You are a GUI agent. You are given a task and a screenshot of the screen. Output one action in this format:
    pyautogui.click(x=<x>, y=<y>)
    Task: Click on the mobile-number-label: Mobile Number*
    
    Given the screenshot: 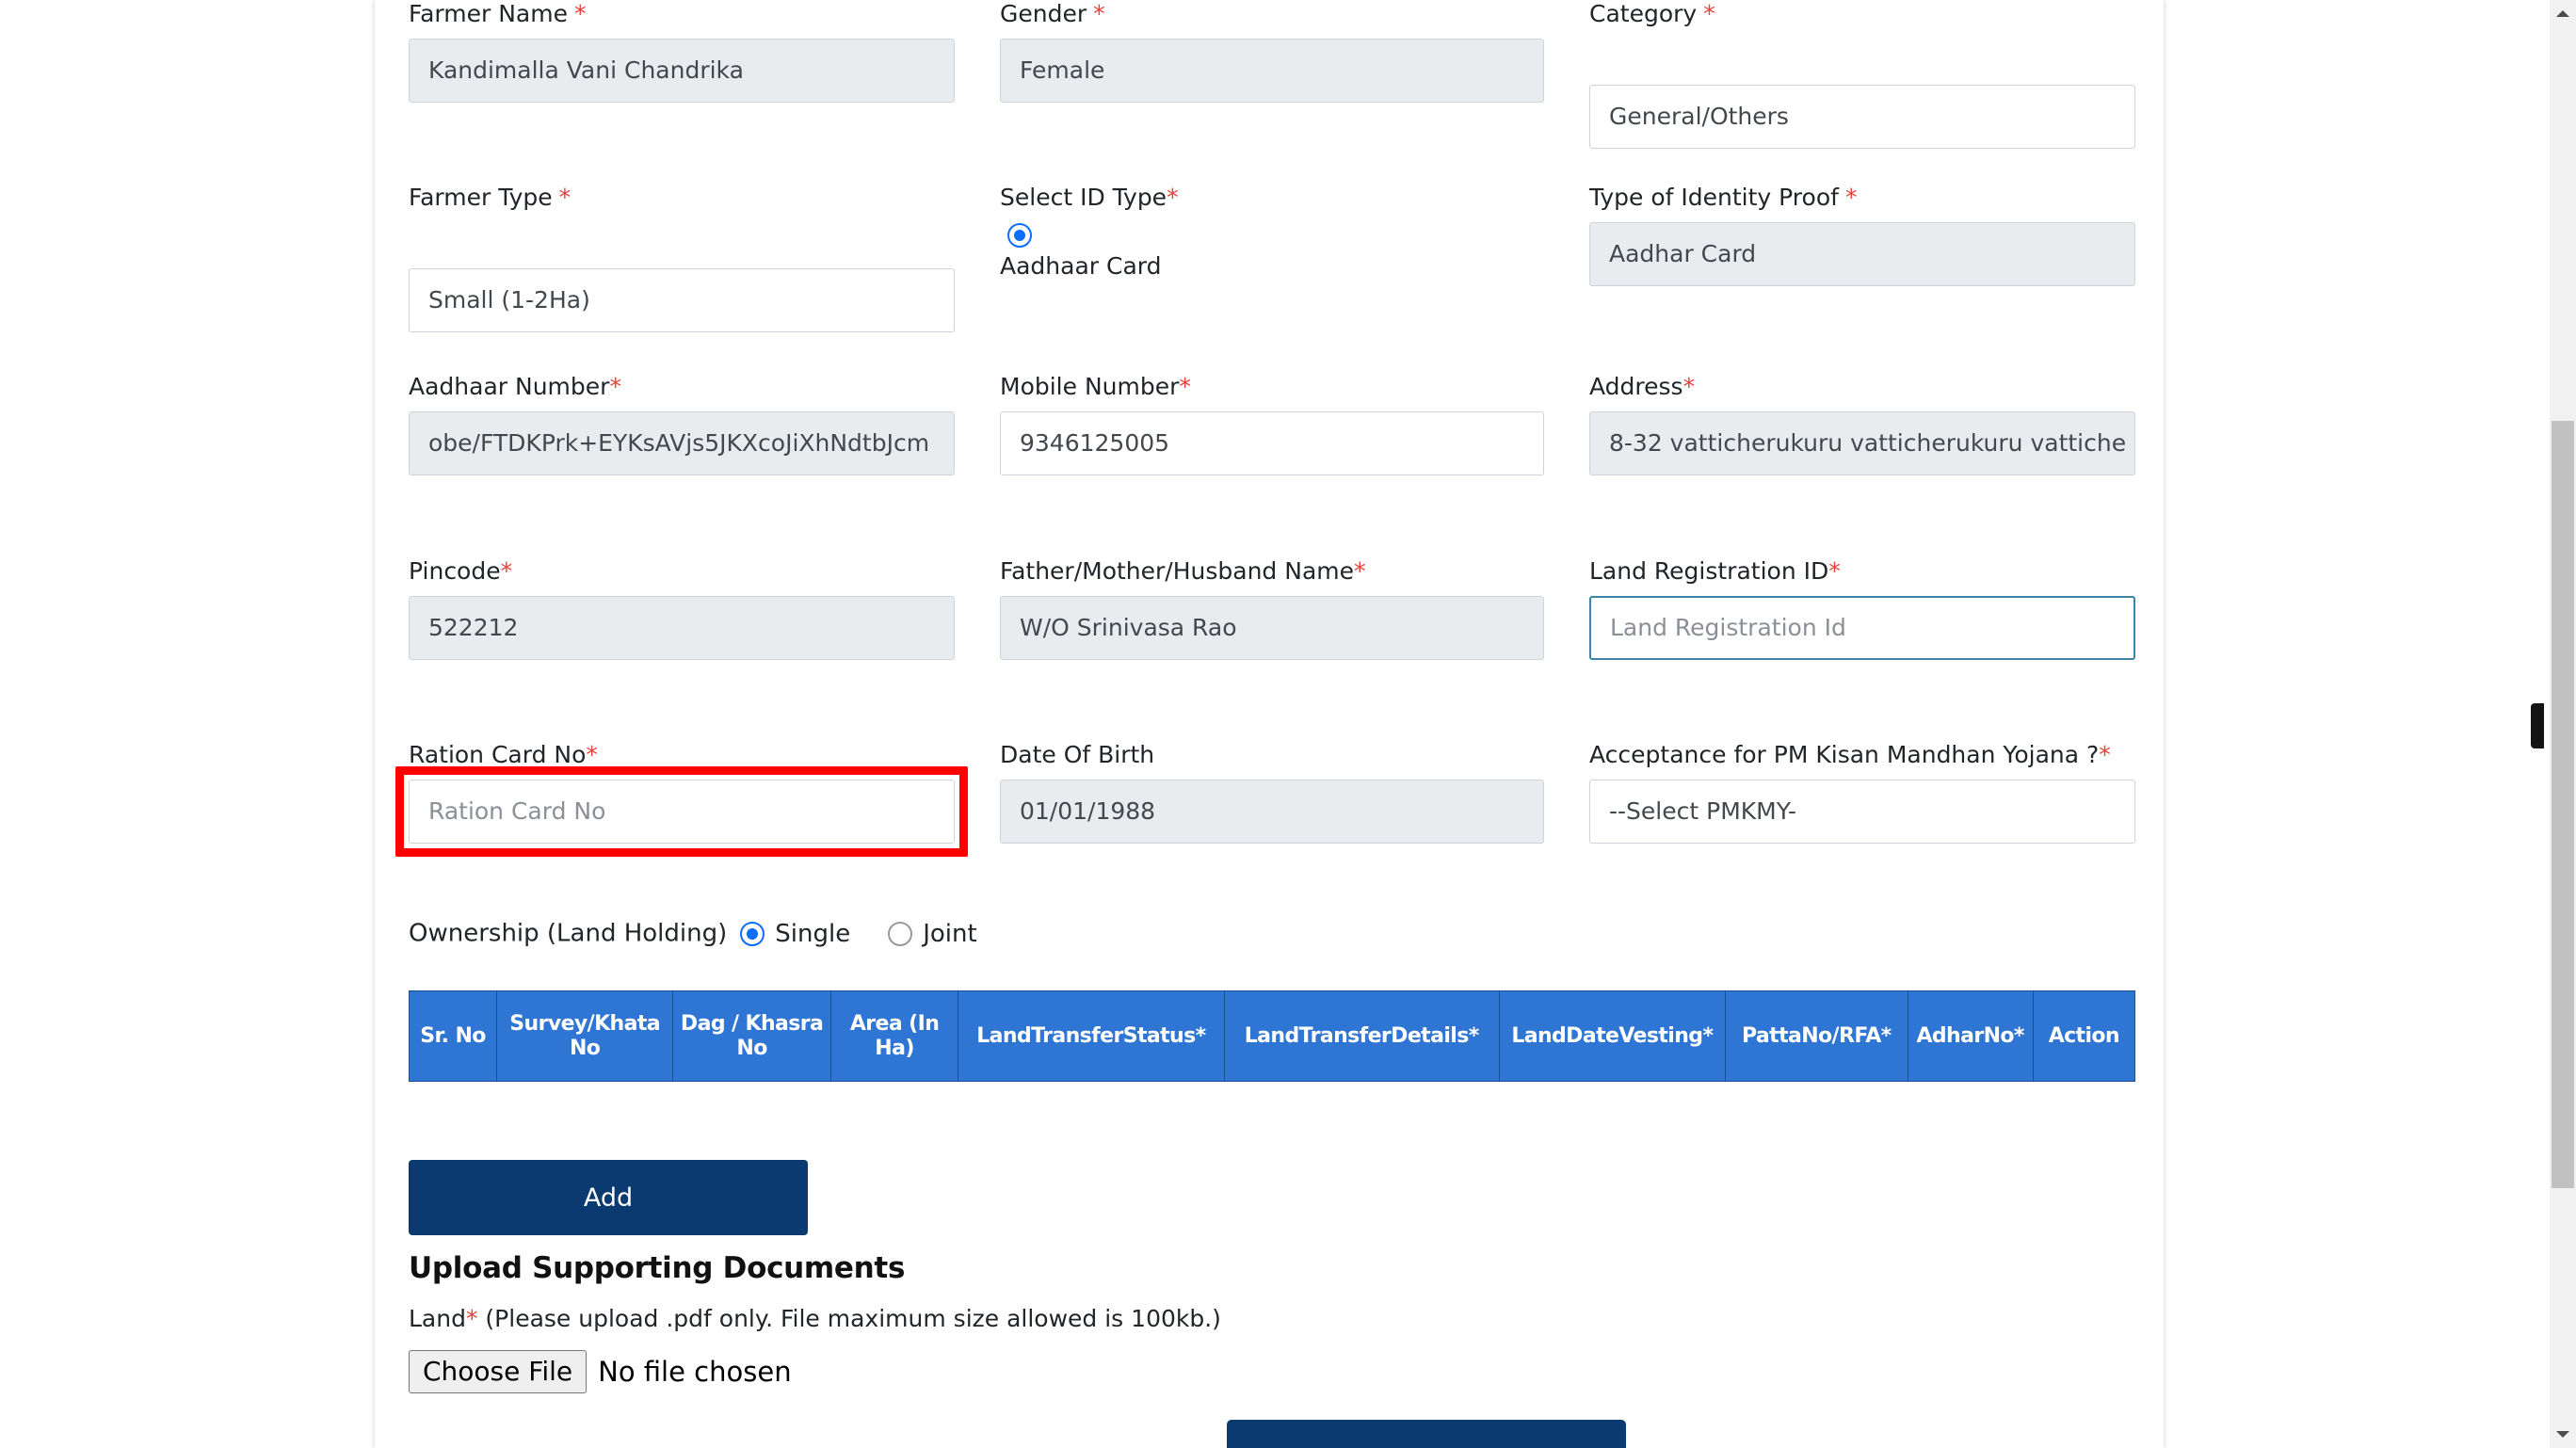 What is the action you would take?
    pyautogui.click(x=1095, y=386)
    